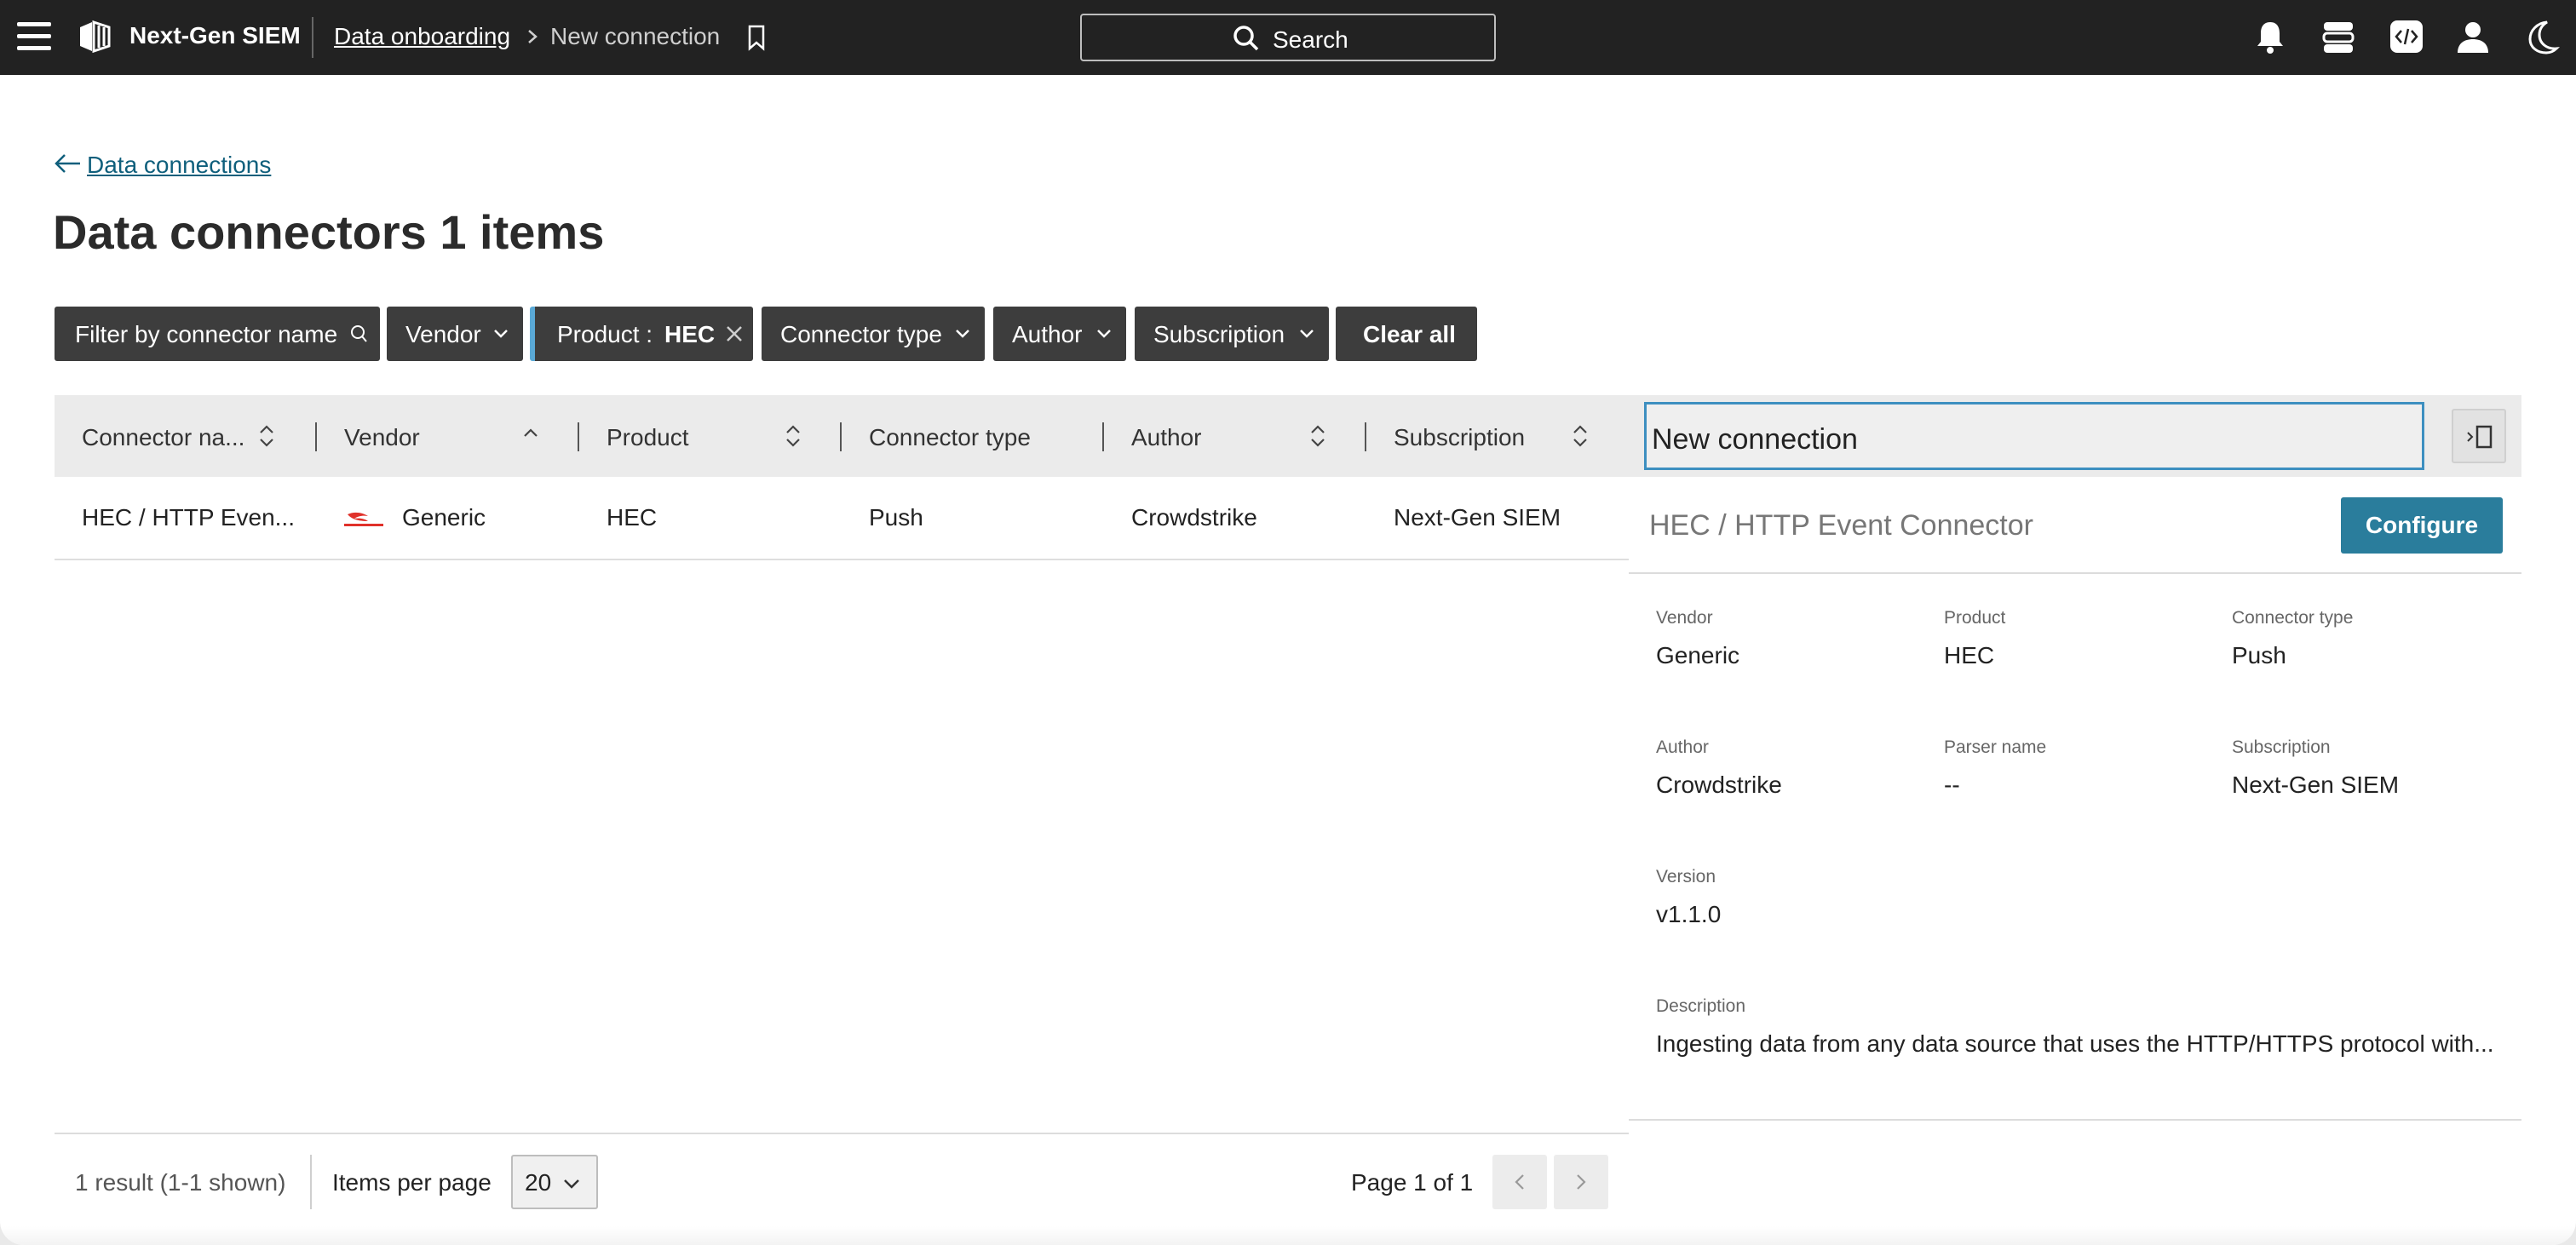 The height and width of the screenshot is (1245, 2576). Describe the element at coordinates (67, 163) in the screenshot. I see `arrow-left-icon` at that location.